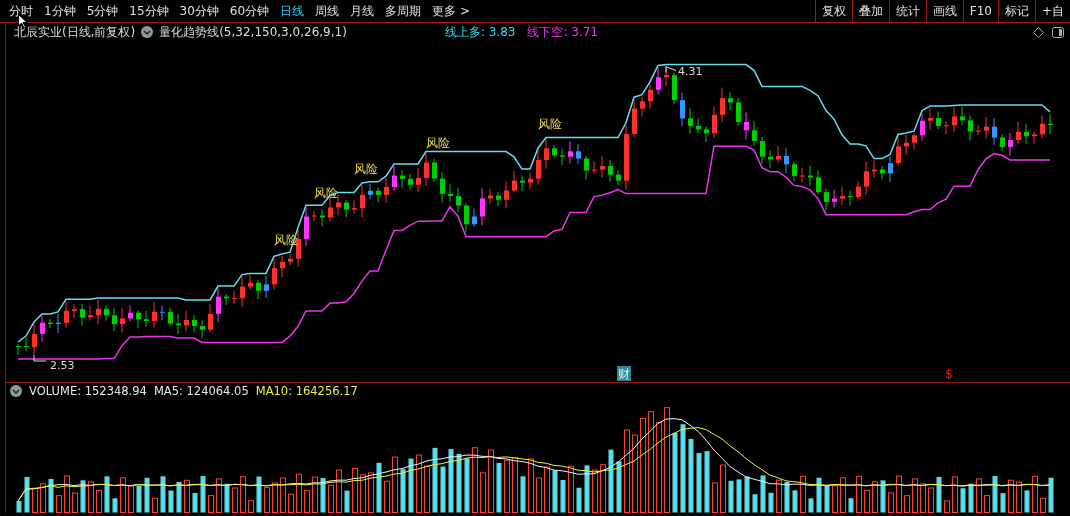  I want to click on period-tab: 分时, so click(21, 11).